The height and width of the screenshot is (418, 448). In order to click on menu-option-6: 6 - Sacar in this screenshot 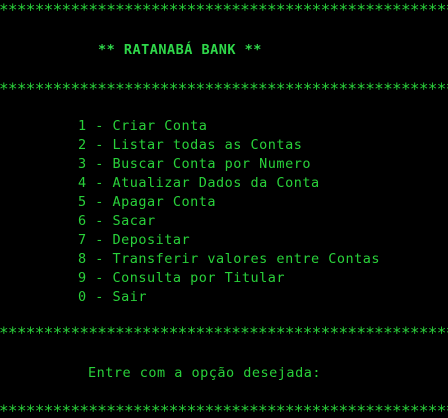, I will do `click(117, 221)`.